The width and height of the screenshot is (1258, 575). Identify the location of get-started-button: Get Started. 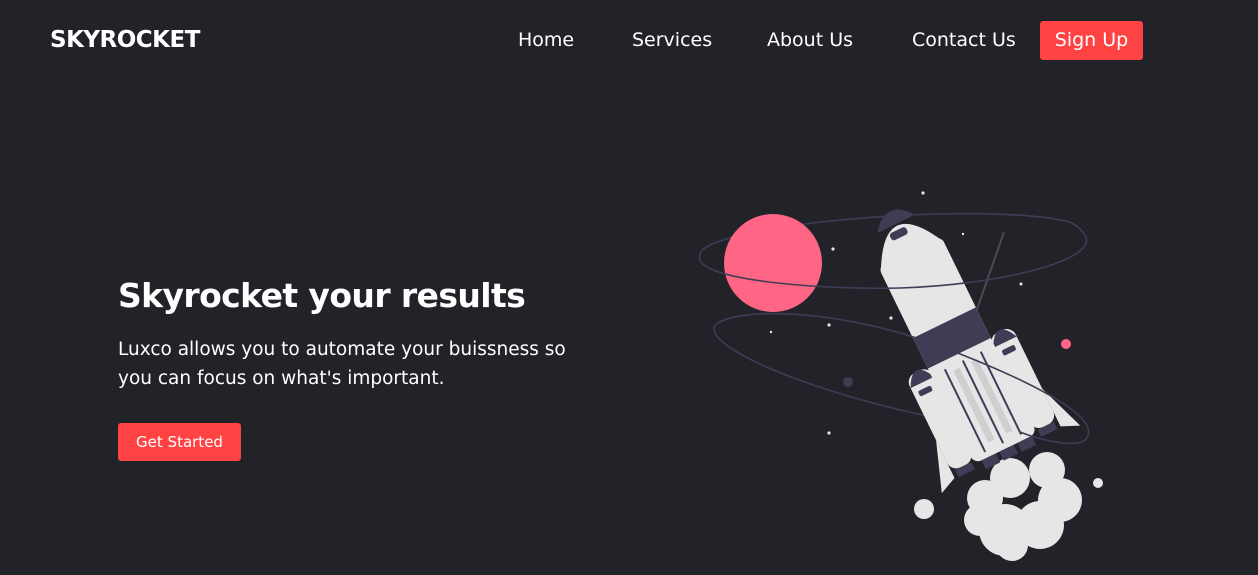
(179, 442).